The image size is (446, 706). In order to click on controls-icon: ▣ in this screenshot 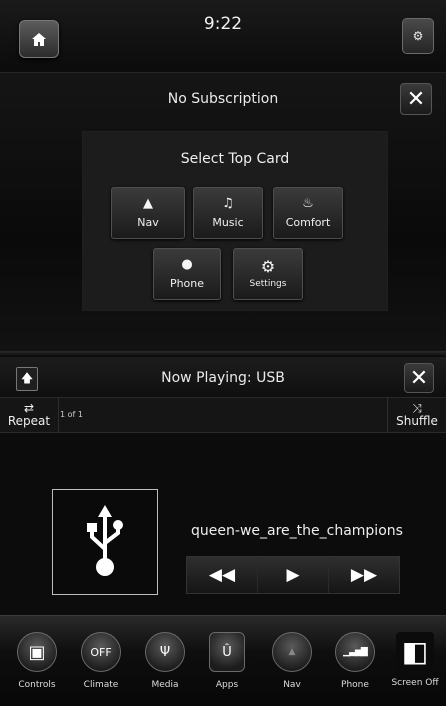, I will do `click(37, 652)`.